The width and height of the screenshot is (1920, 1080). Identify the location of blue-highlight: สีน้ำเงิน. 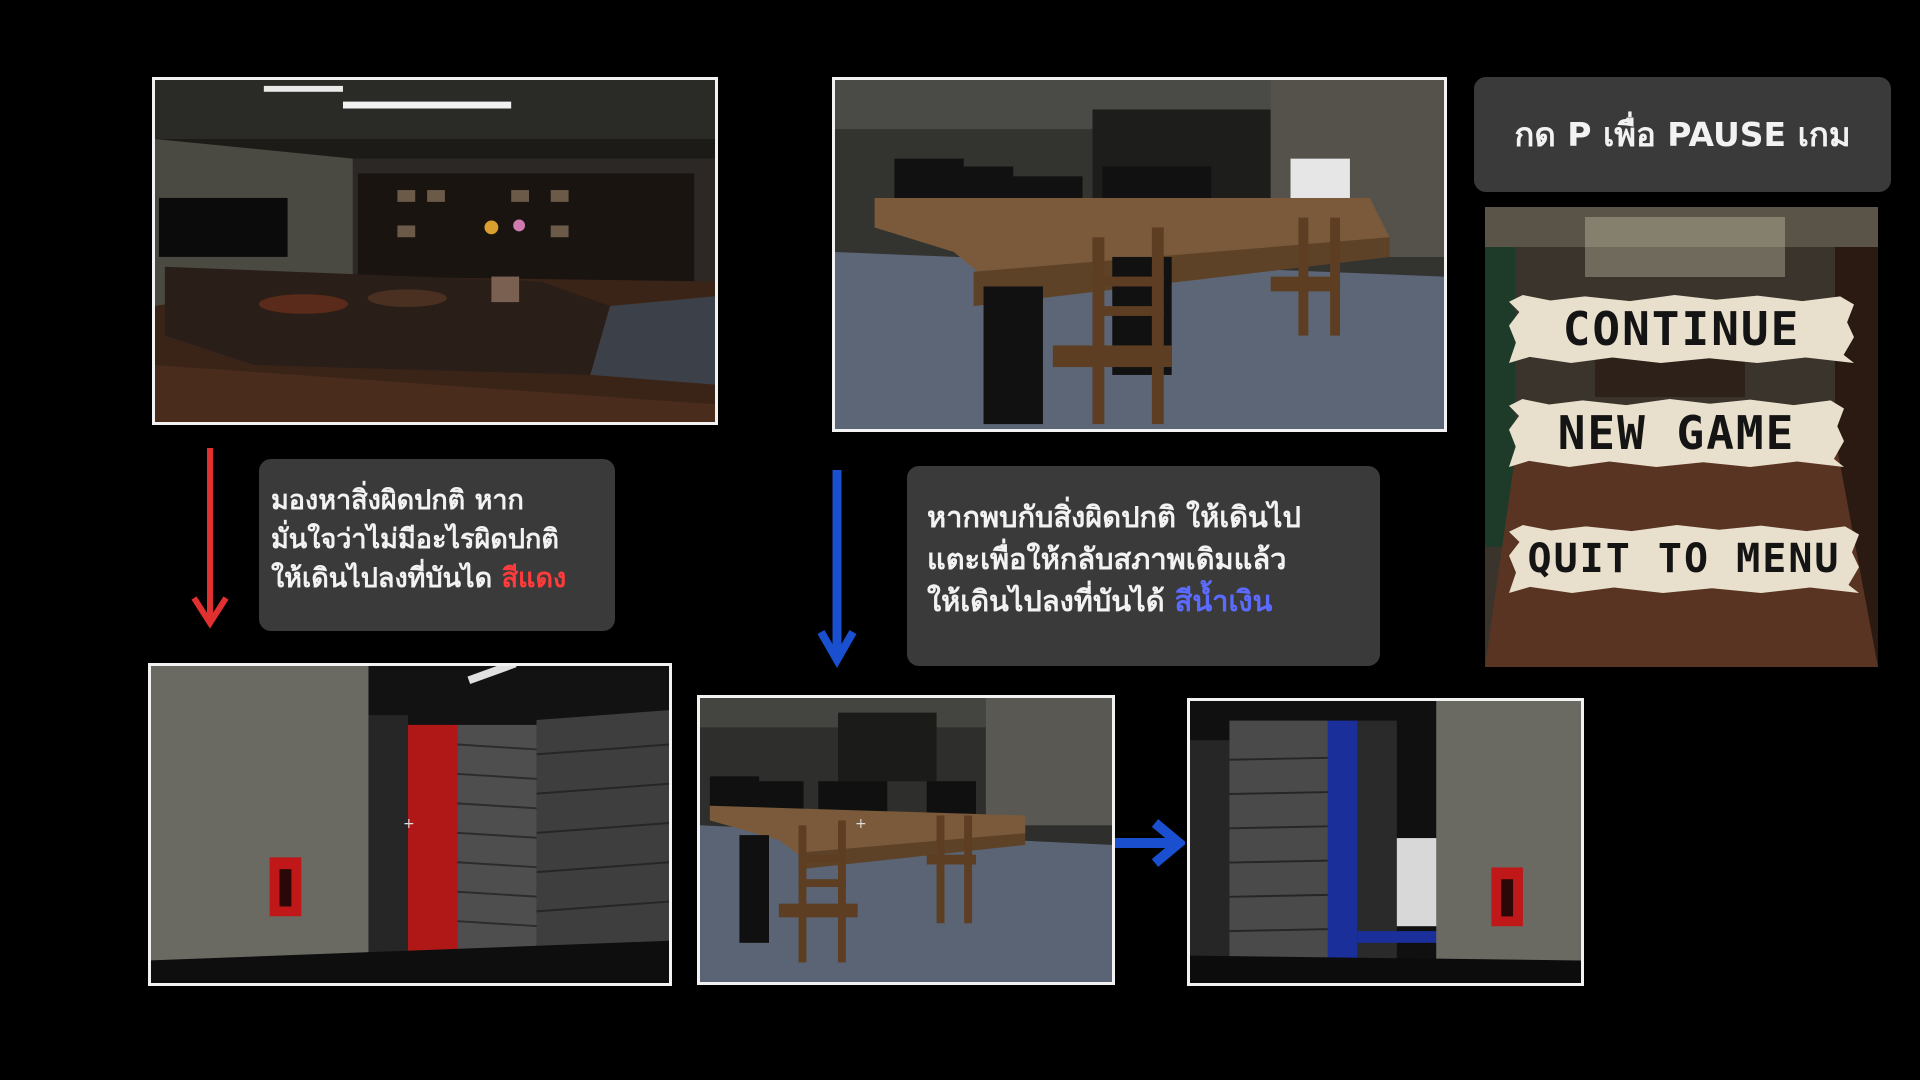
(1223, 601).